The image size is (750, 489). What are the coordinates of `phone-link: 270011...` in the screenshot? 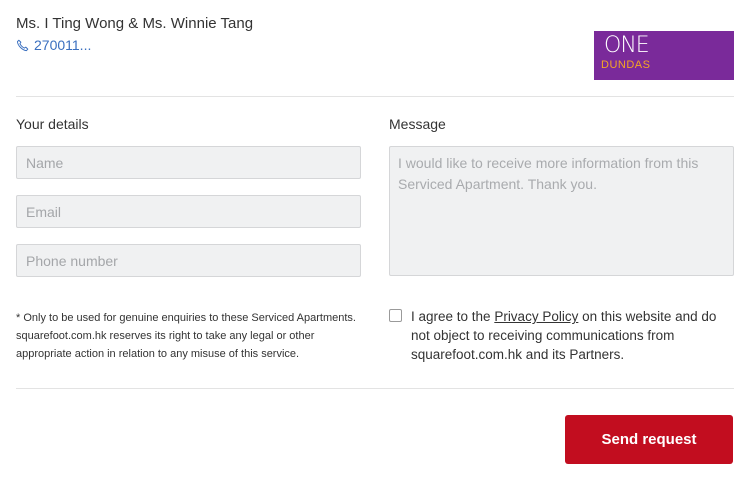 It's located at (53, 45).